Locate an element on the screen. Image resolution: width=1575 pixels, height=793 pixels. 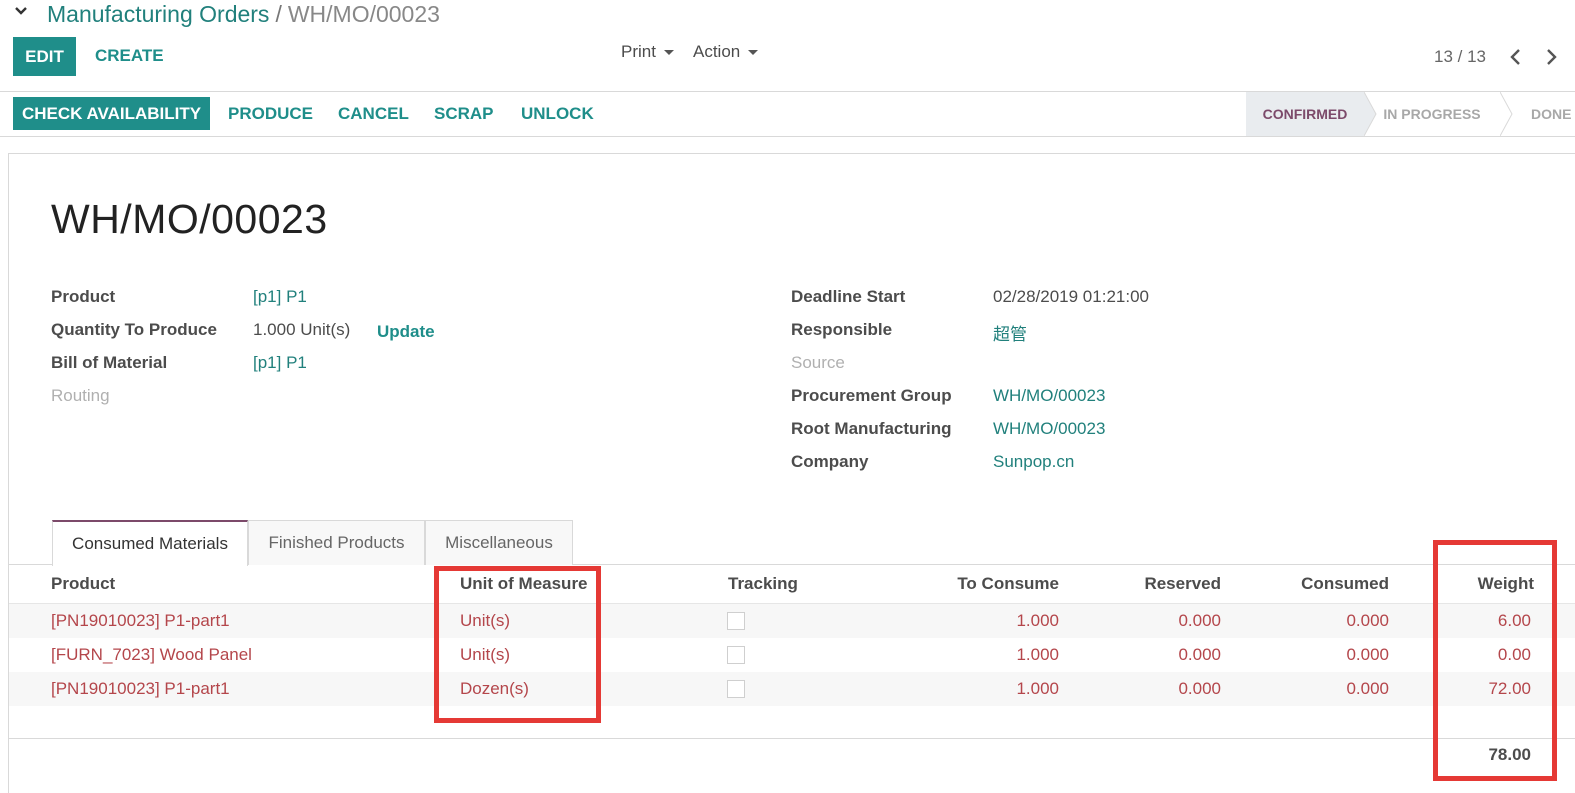
breadcrumb: Manufacturing Orders / WH/MO/00023 is located at coordinates (243, 14).